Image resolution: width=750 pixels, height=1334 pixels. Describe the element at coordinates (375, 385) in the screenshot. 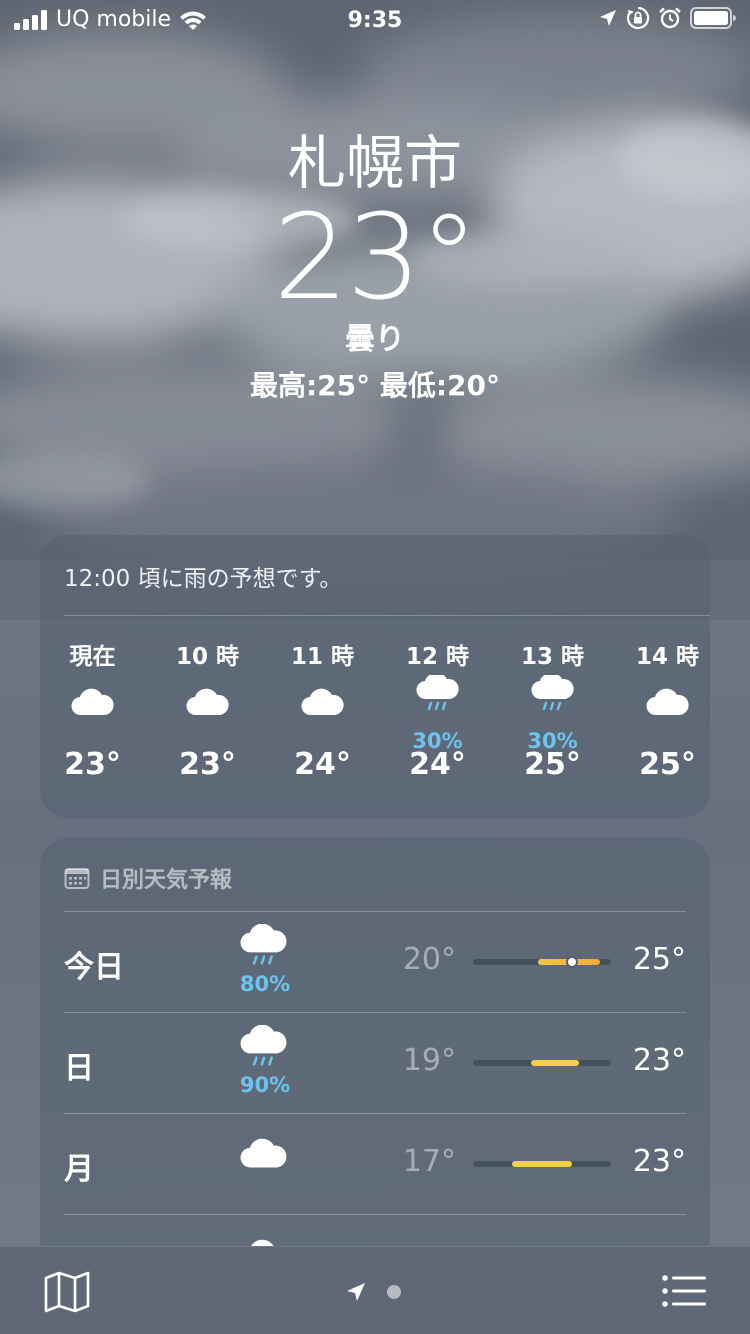

I see `high-low-temperature: 最高:25° 最低:20°` at that location.